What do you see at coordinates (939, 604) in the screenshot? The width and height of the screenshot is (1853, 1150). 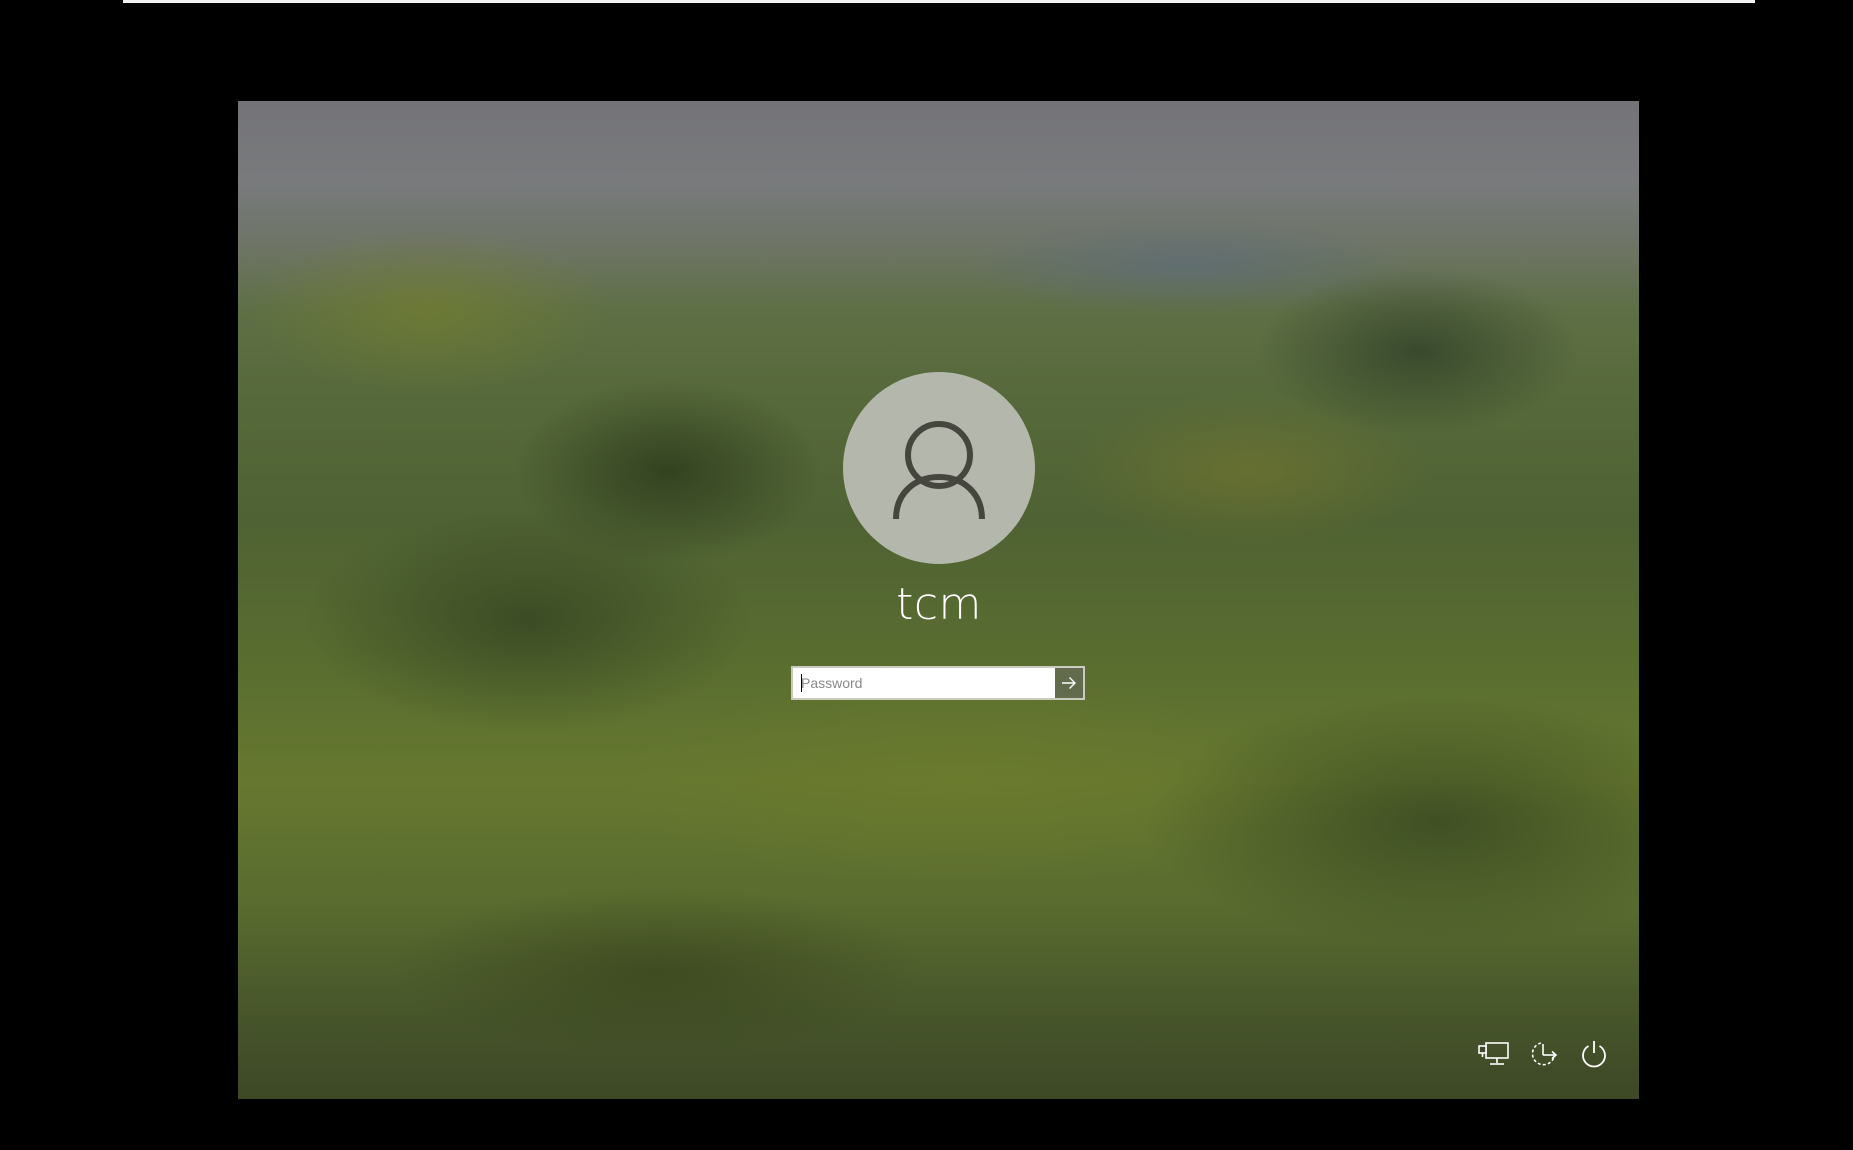 I see `username-label: tcm` at bounding box center [939, 604].